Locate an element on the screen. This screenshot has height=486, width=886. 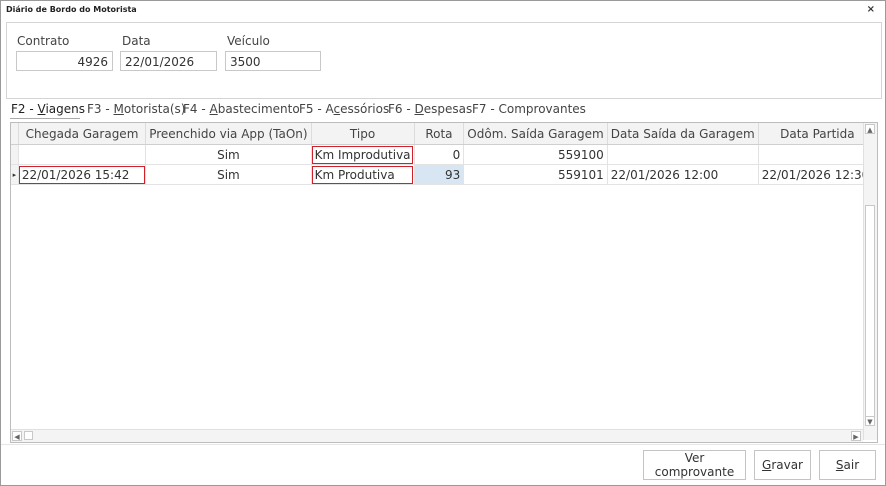
data-field: 22/01/2026 is located at coordinates (168, 61).